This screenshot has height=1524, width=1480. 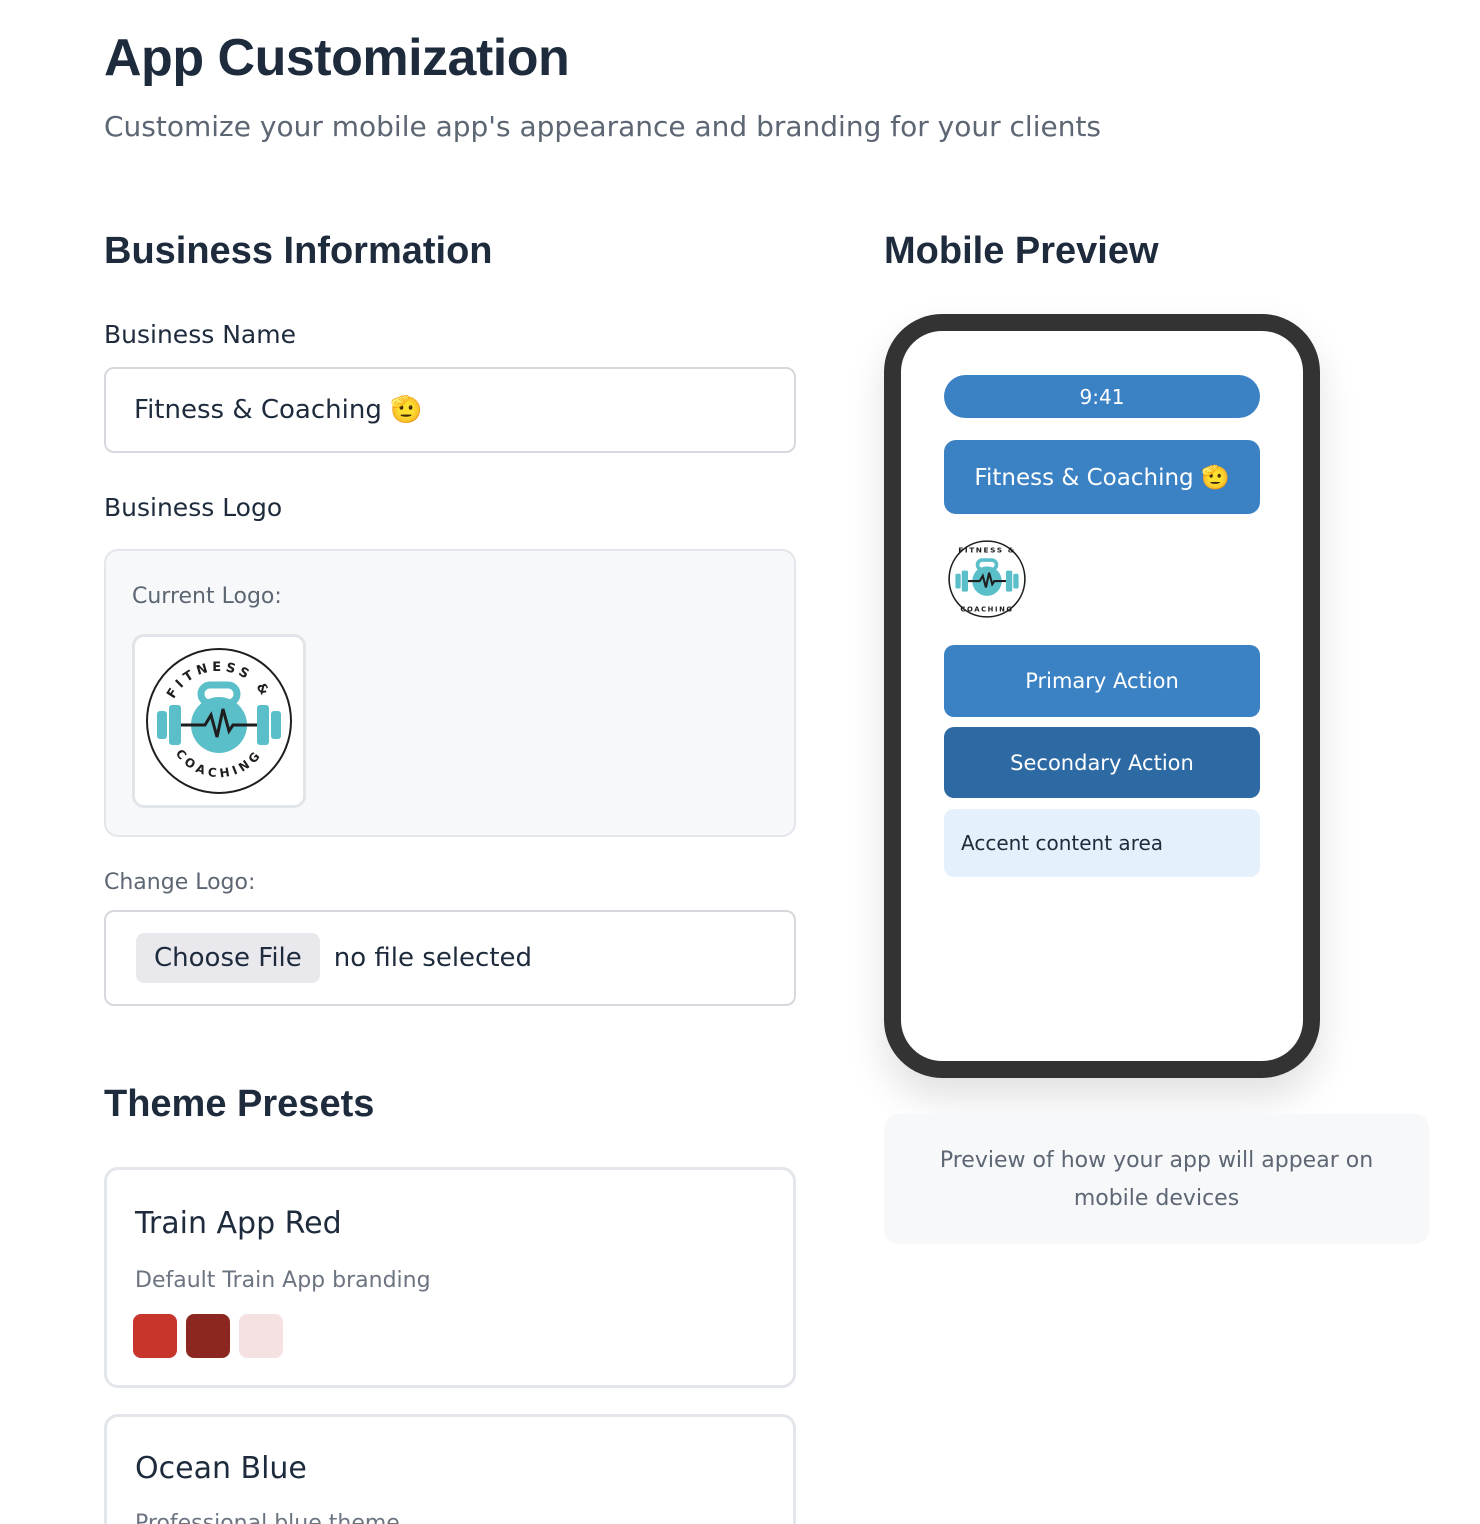 I want to click on business-name-value: Fitness & Coaching 🫡, so click(x=278, y=410).